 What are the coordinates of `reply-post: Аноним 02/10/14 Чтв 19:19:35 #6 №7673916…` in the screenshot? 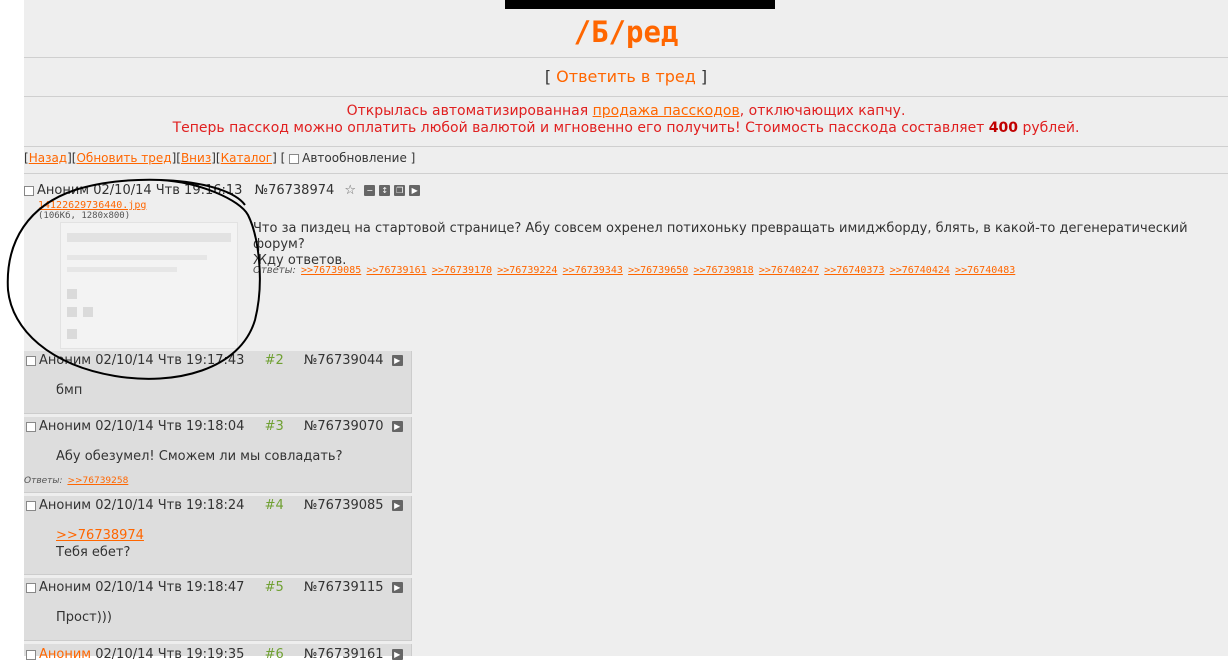 It's located at (218, 653).